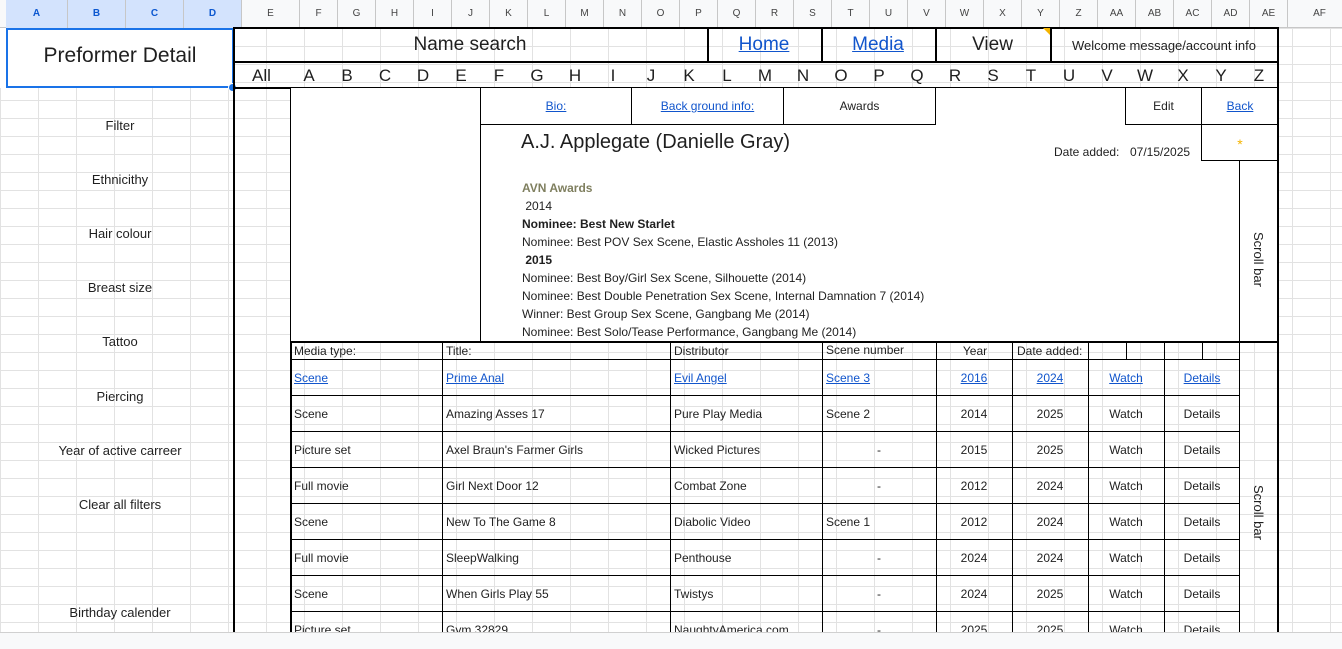 The height and width of the screenshot is (649, 1342). Describe the element at coordinates (1041, 14) in the screenshot. I see `column-header-y: Y` at that location.